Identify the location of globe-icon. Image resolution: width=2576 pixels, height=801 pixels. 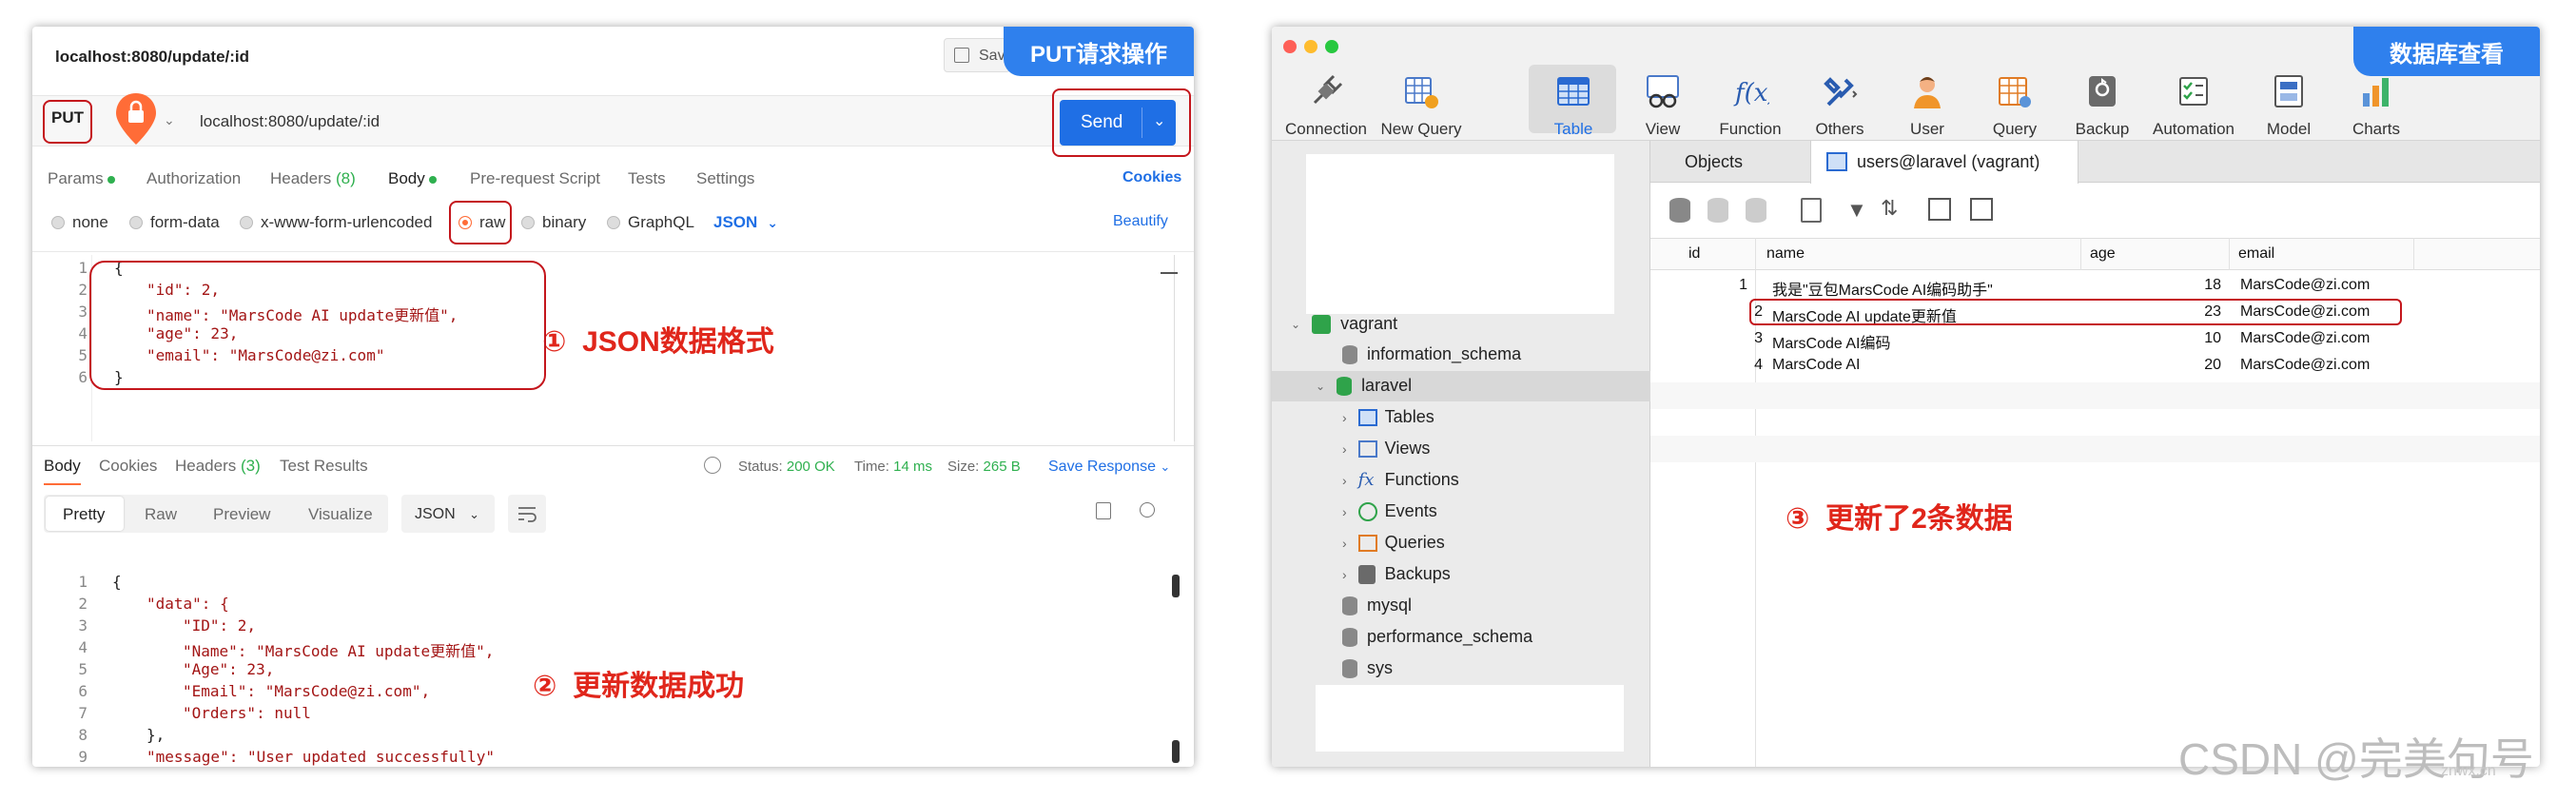
(713, 465).